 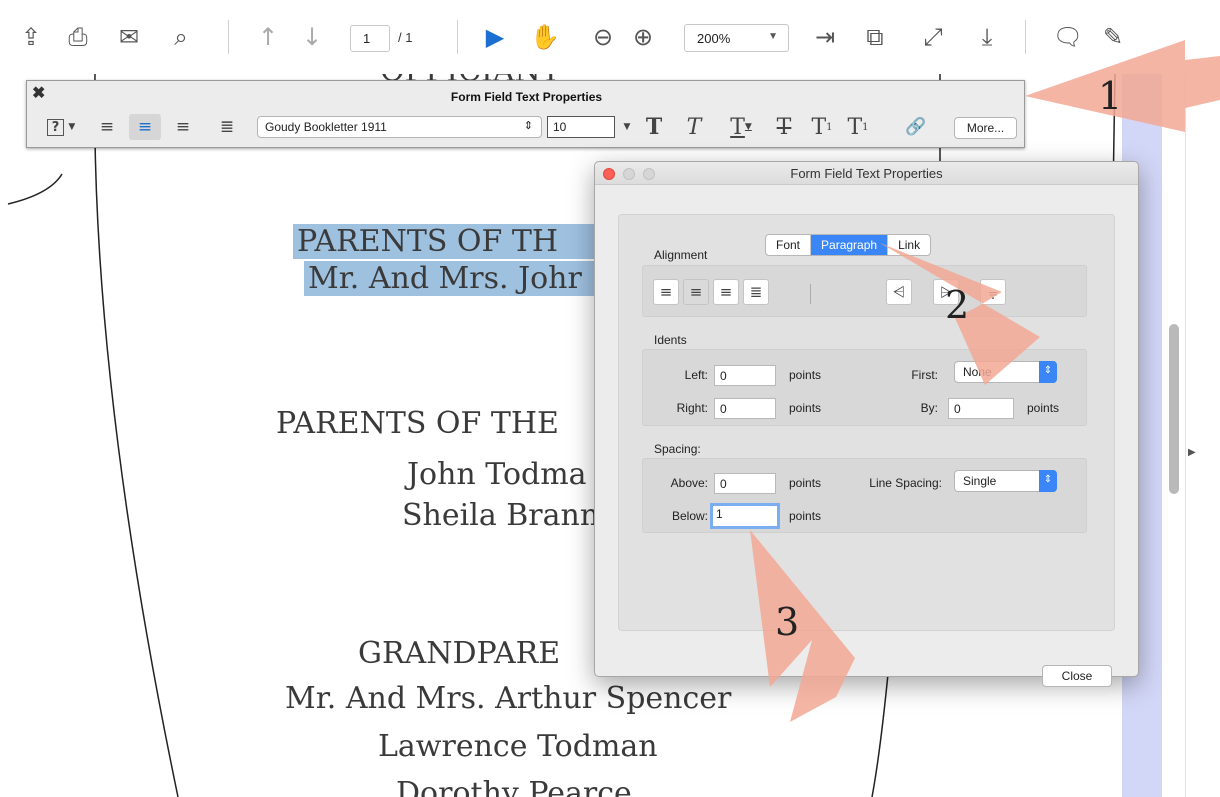 I want to click on annotation-number-2: 2, so click(x=957, y=305).